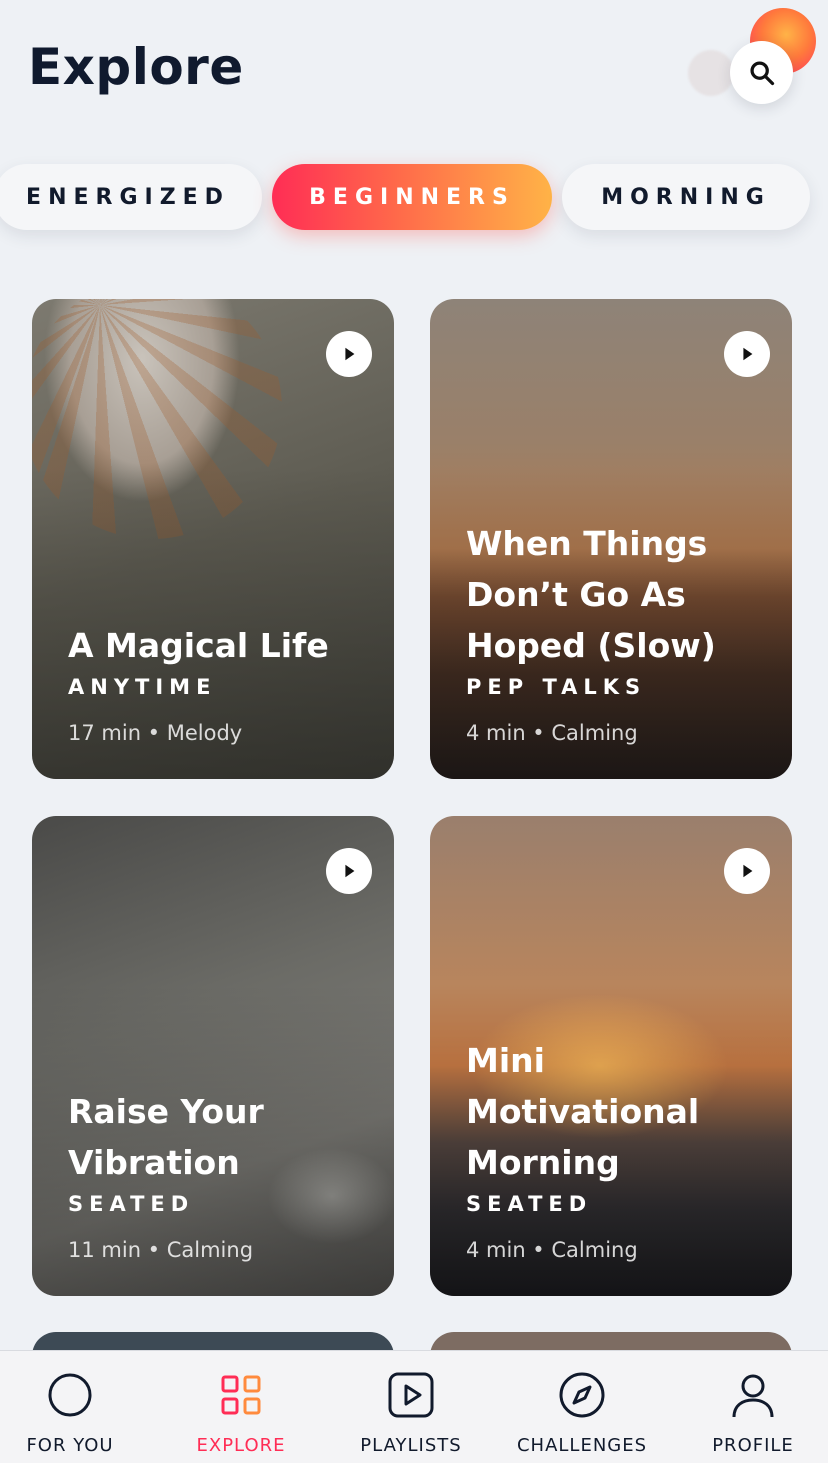  Describe the element at coordinates (142, 687) in the screenshot. I see `card-category: ANYTIME` at that location.